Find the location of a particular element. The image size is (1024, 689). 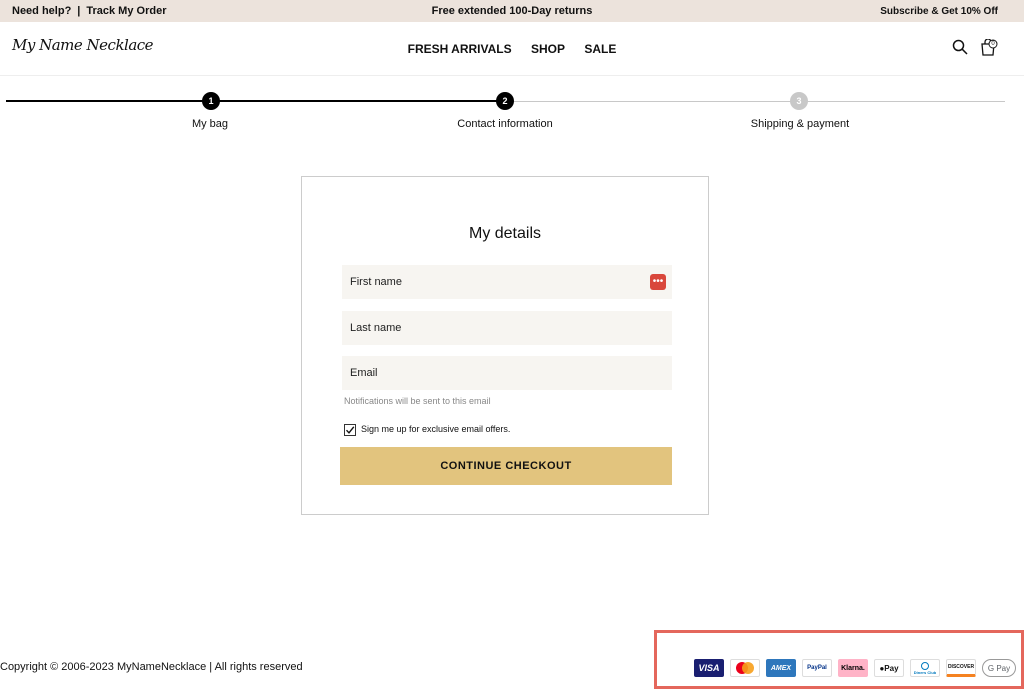

nav-fresh-arrivals: FRESH ARRIVALS is located at coordinates (460, 49).